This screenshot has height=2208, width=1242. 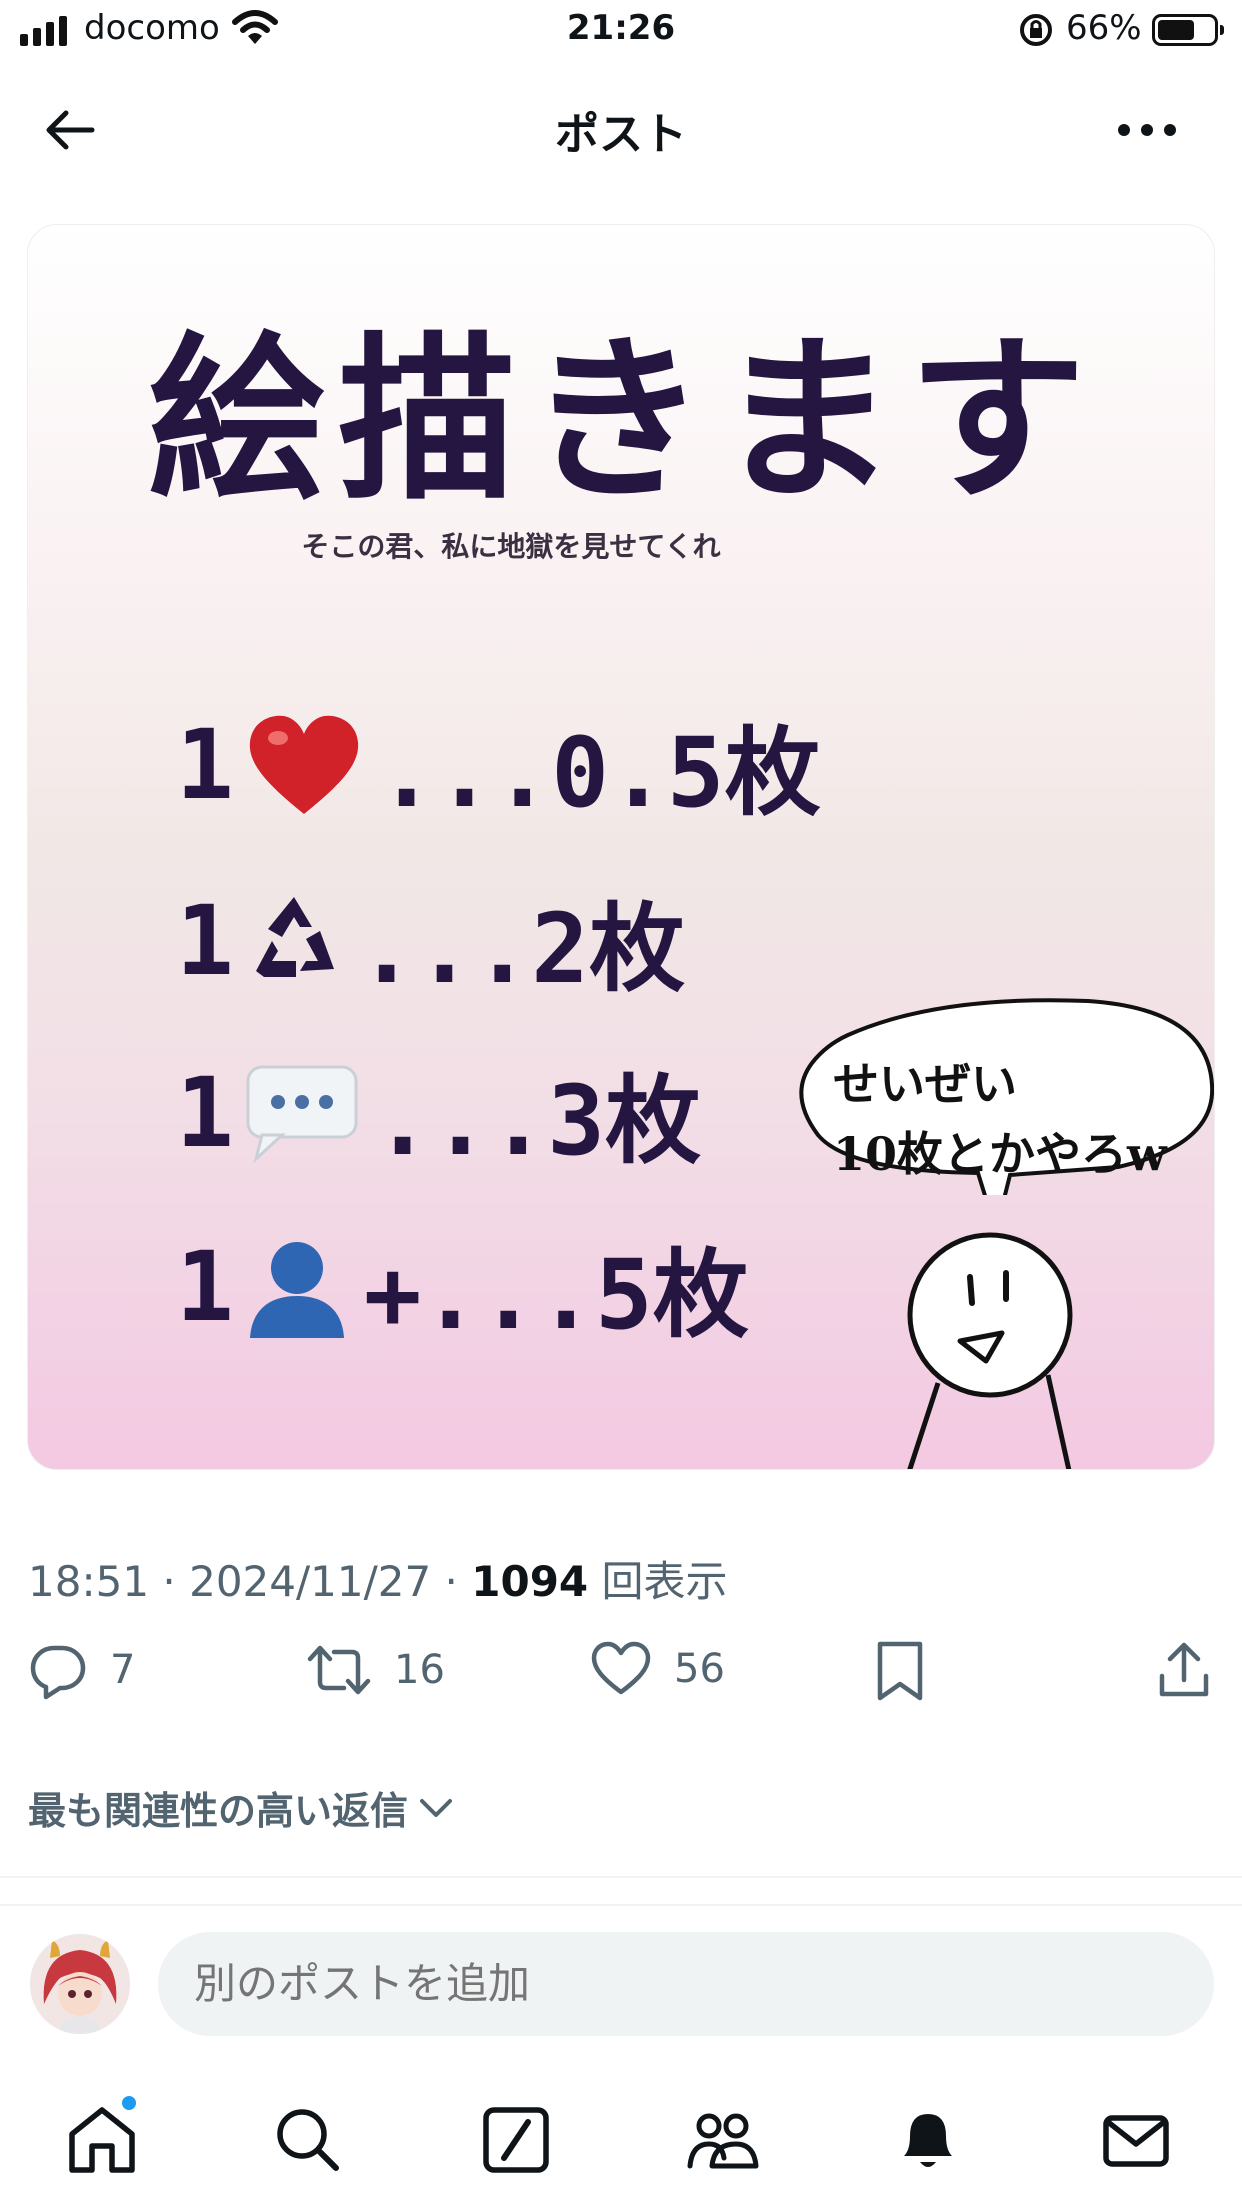 I want to click on like-button: 56, so click(x=657, y=1669).